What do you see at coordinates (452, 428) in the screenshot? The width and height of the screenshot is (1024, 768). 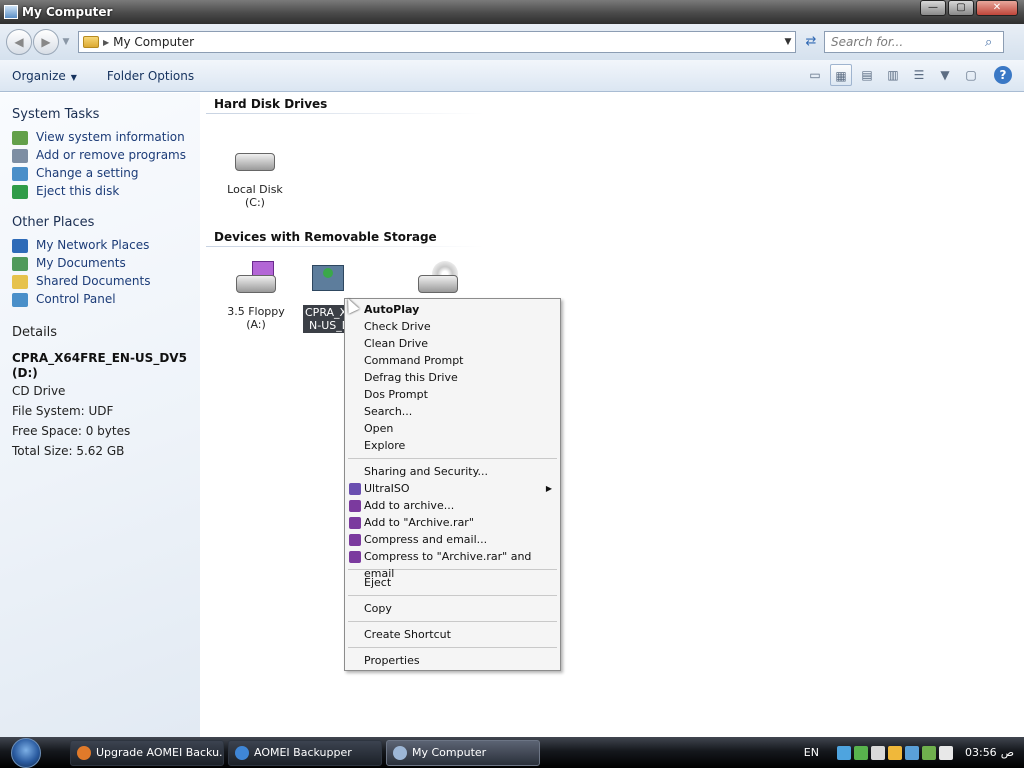 I see `menu-item: Open` at bounding box center [452, 428].